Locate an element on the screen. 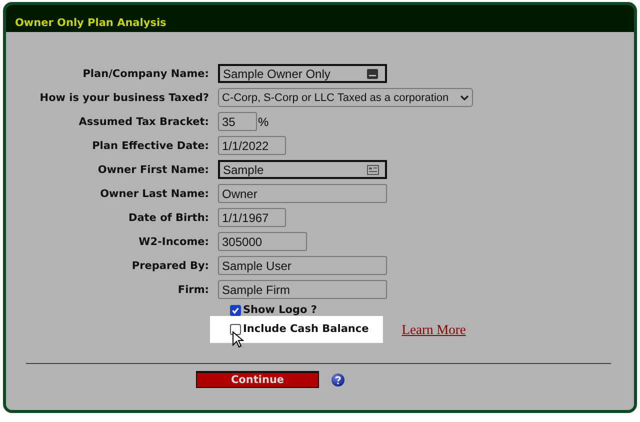 The image size is (640, 422). checkmark-icon is located at coordinates (235, 310).